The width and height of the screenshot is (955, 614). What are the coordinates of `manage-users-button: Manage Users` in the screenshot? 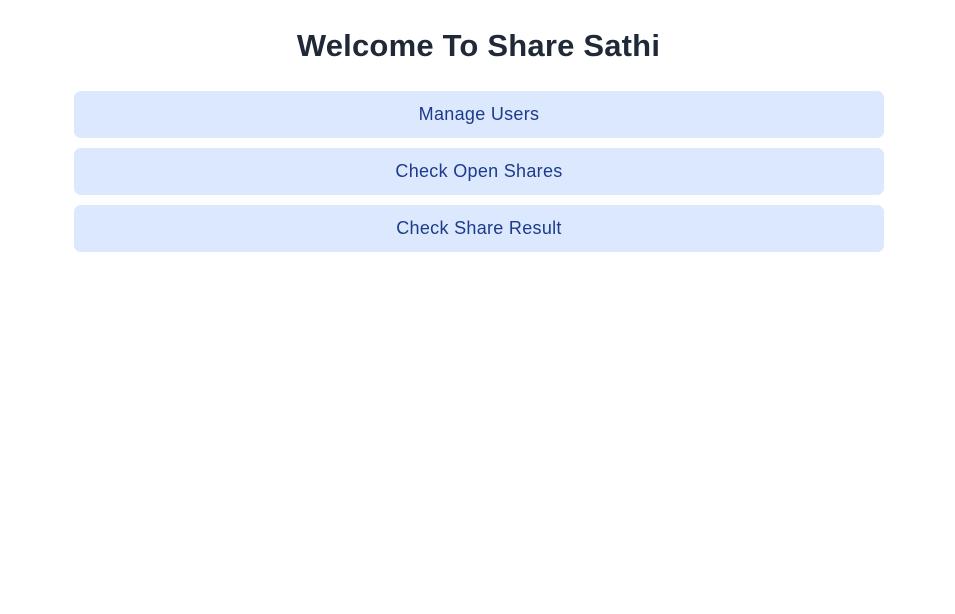 It's located at (479, 114).